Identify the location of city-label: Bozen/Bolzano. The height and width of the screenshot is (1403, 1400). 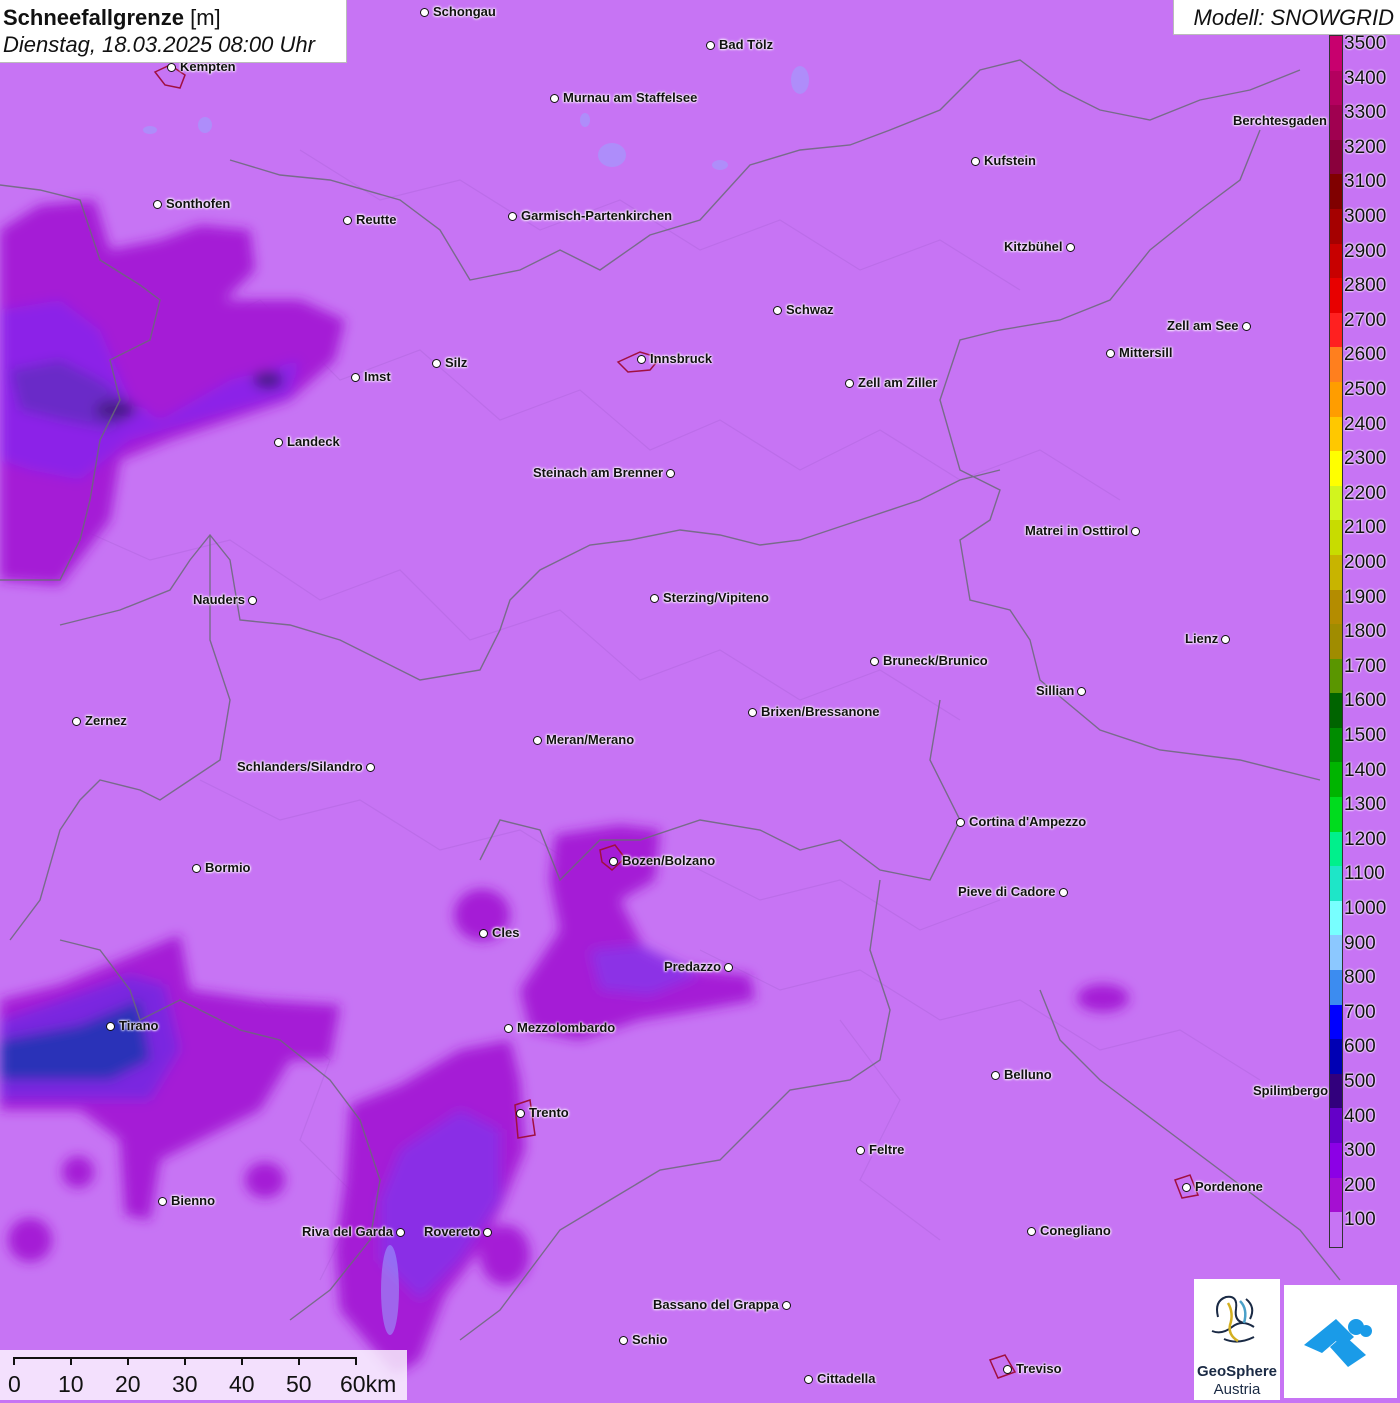
(669, 860).